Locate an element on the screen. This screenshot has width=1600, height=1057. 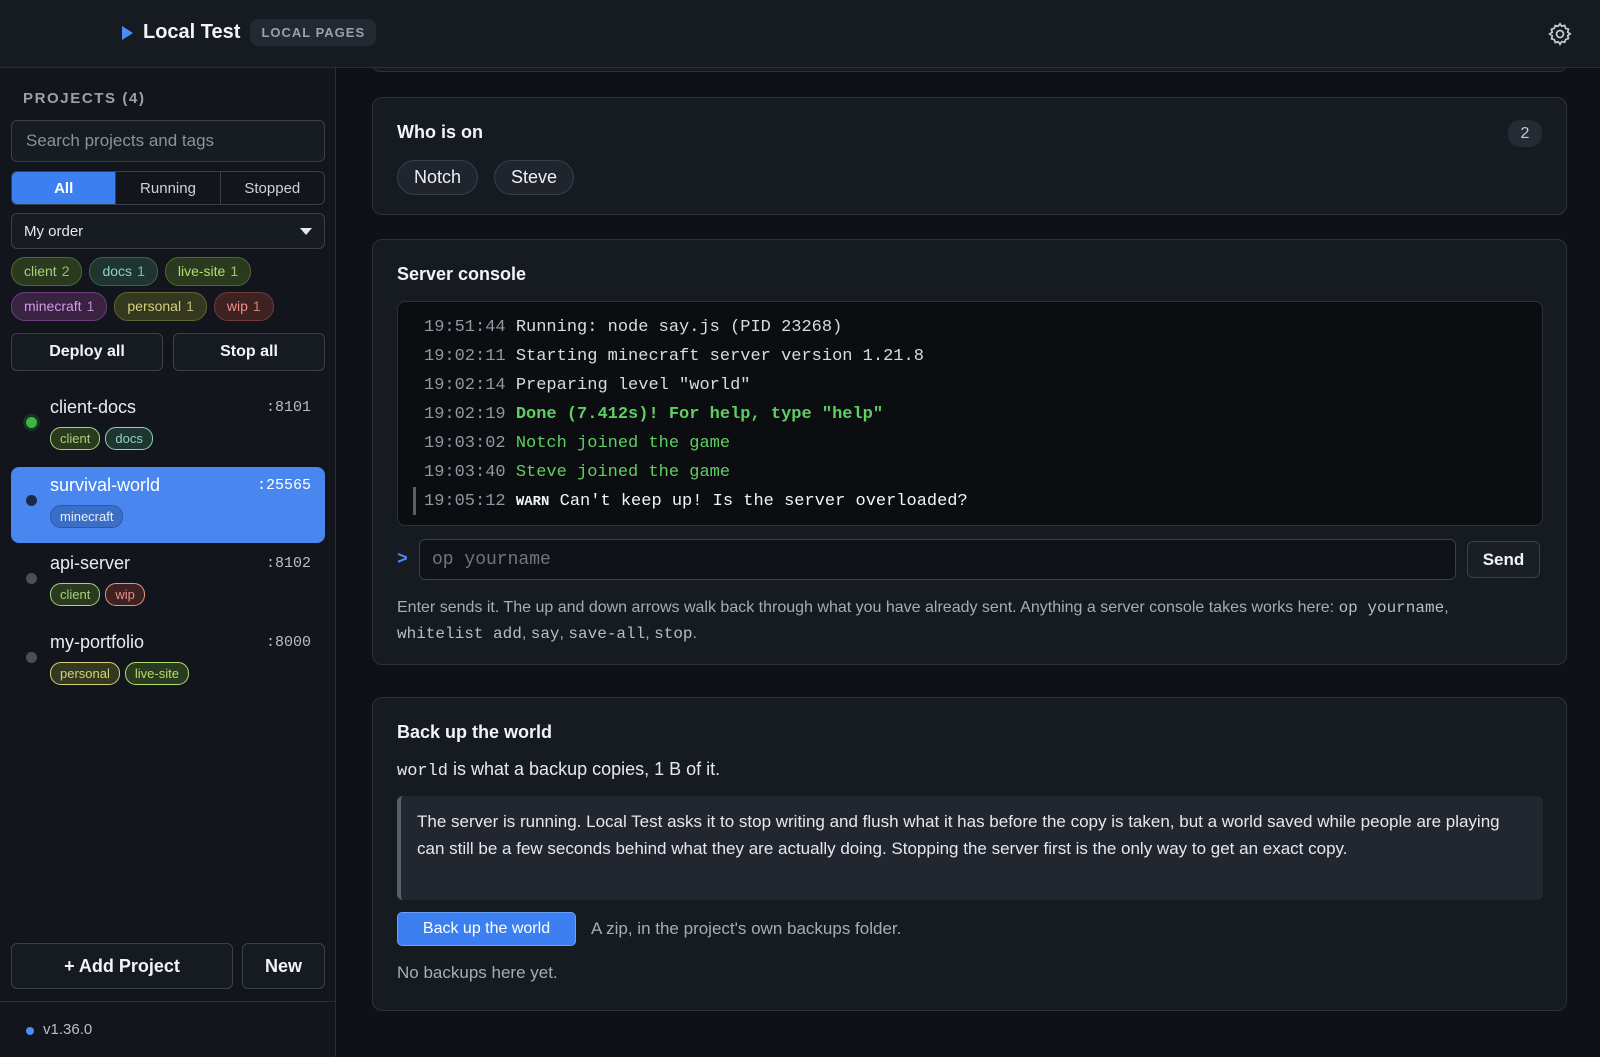
server-console-title: Server console is located at coordinates (462, 274).